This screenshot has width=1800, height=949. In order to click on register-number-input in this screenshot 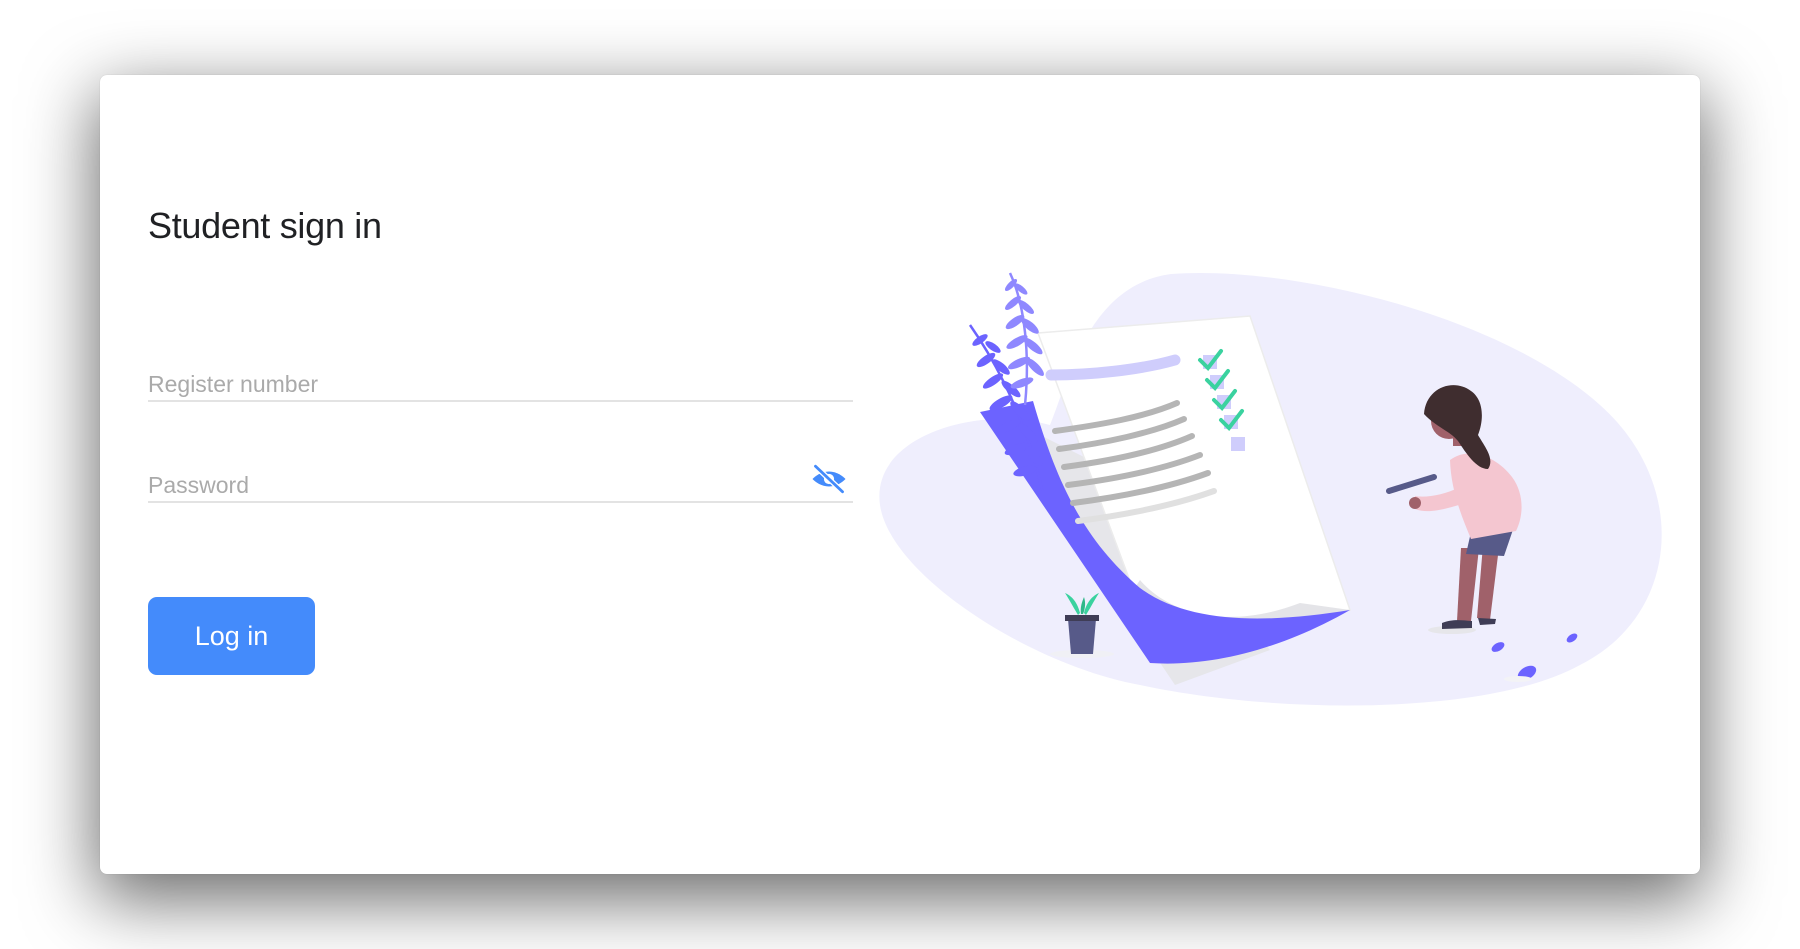, I will do `click(468, 384)`.